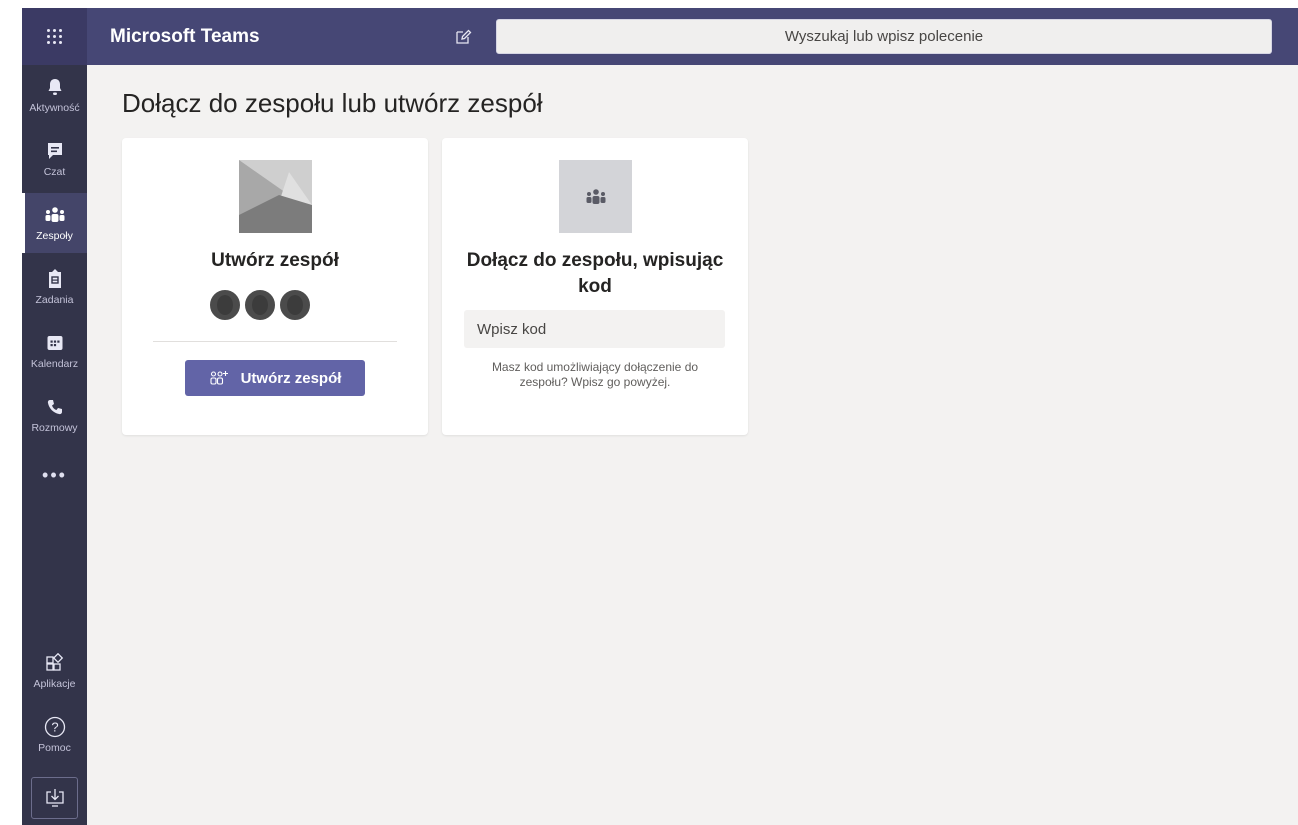 The height and width of the screenshot is (825, 1298). I want to click on bell-icon, so click(55, 87).